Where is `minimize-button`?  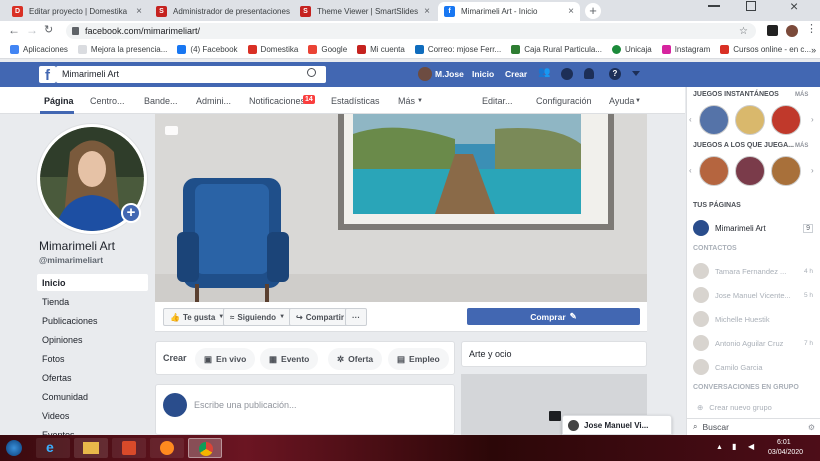
minimize-button is located at coordinates (714, 6).